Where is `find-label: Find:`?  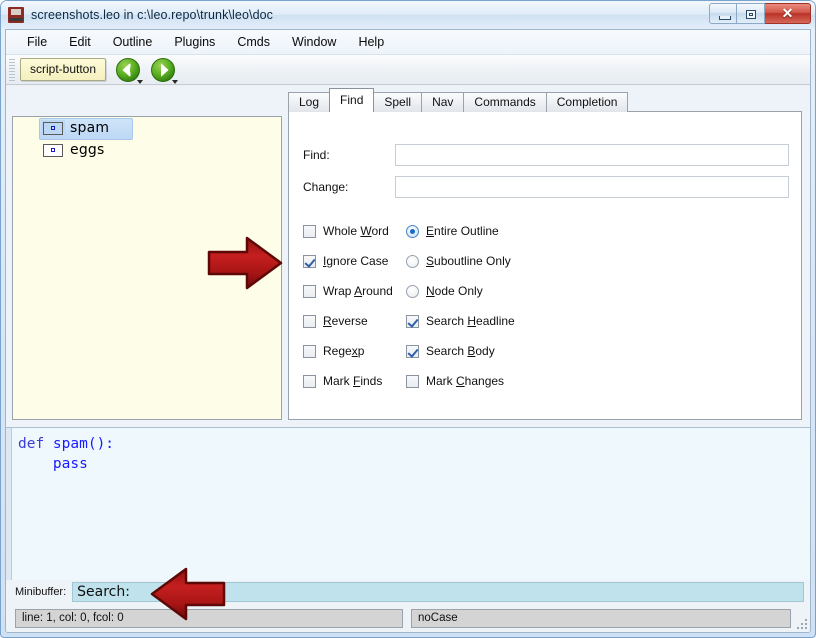
find-label: Find: is located at coordinates (316, 155).